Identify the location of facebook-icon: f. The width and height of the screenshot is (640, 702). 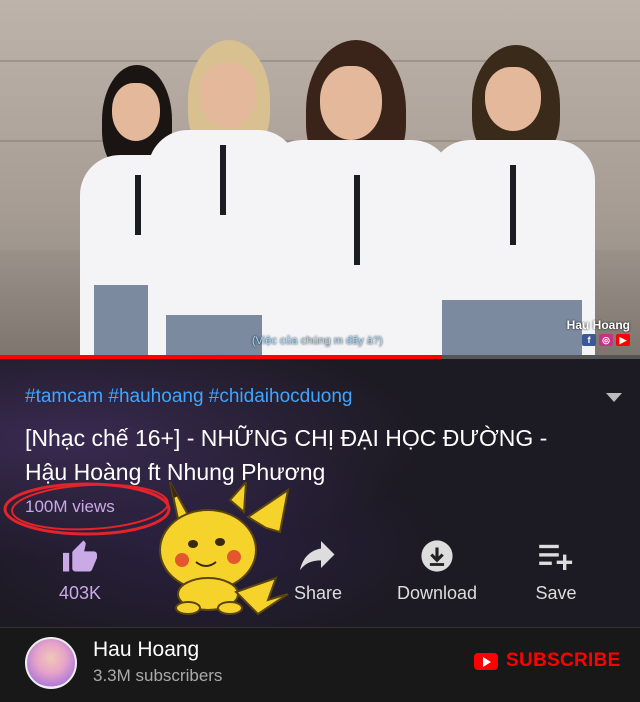
(589, 340).